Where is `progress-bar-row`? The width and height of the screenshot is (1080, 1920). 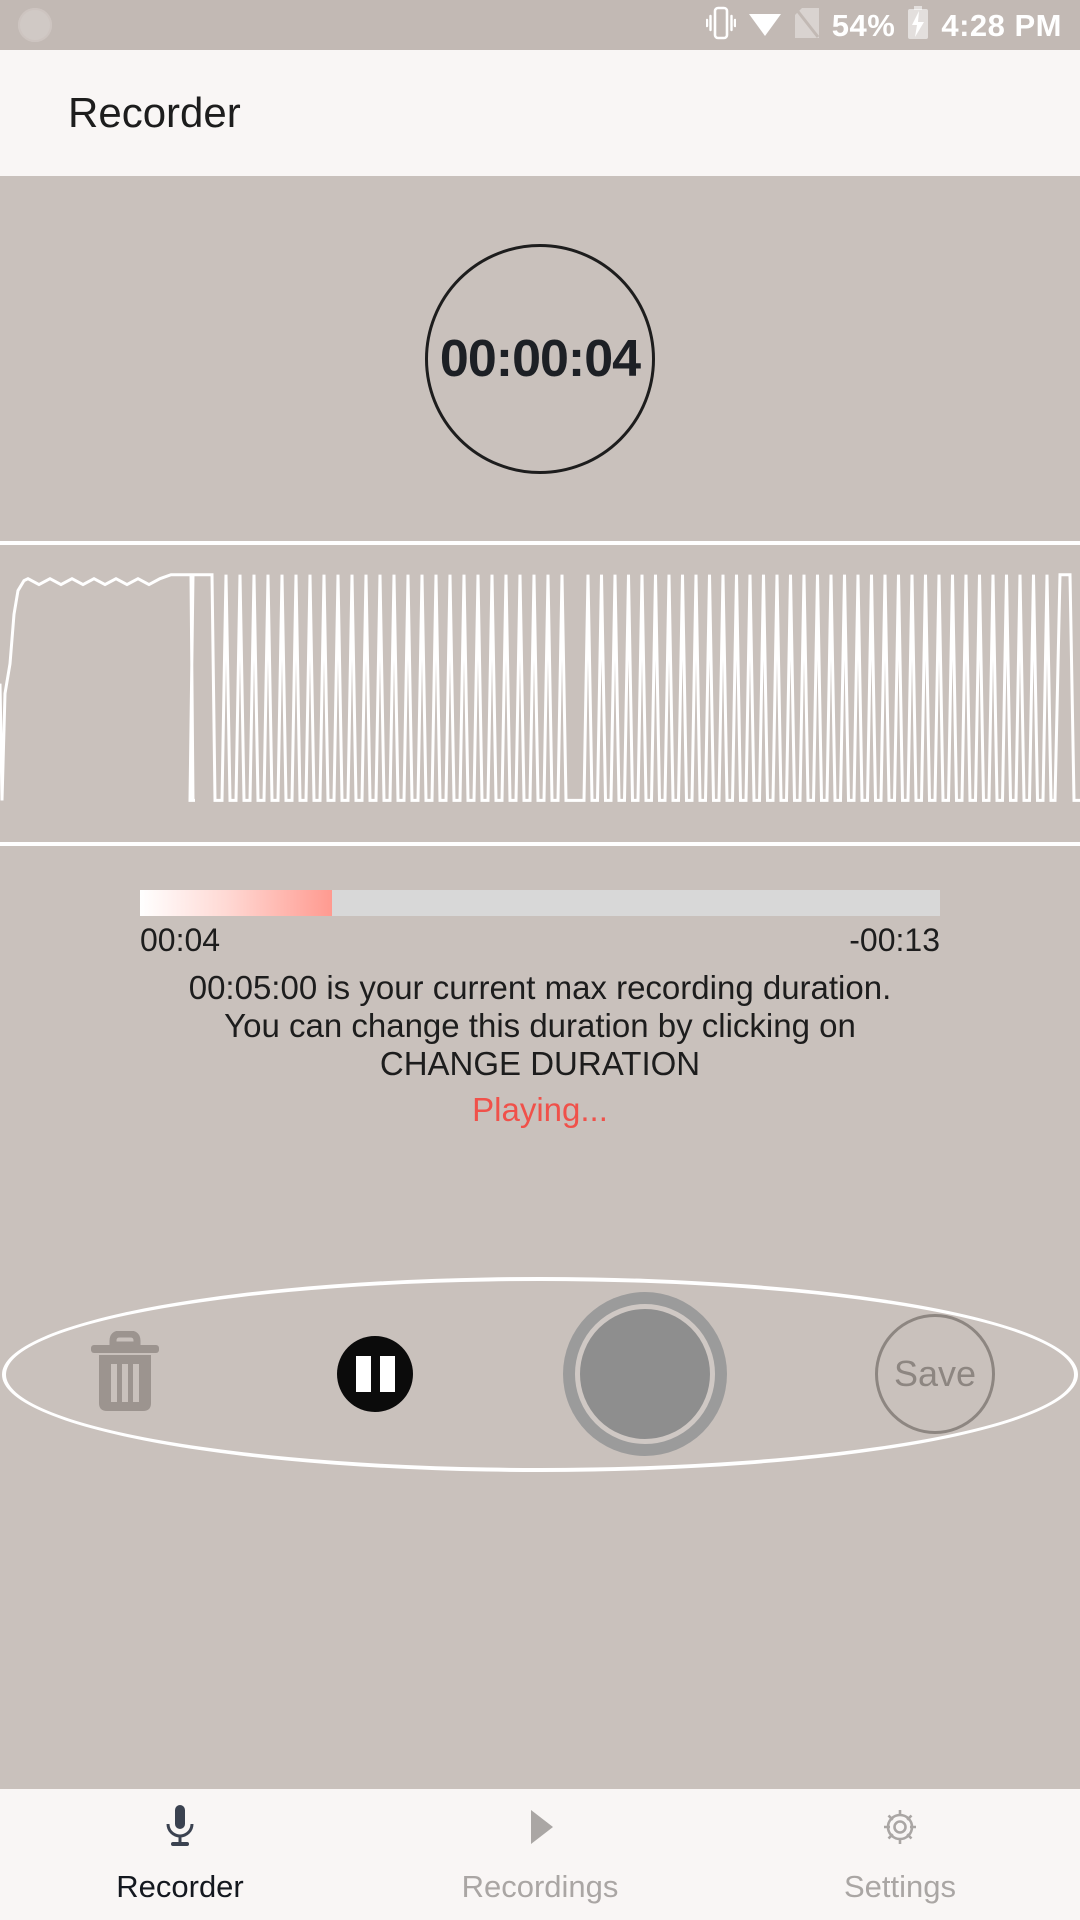
progress-bar-row is located at coordinates (540, 903).